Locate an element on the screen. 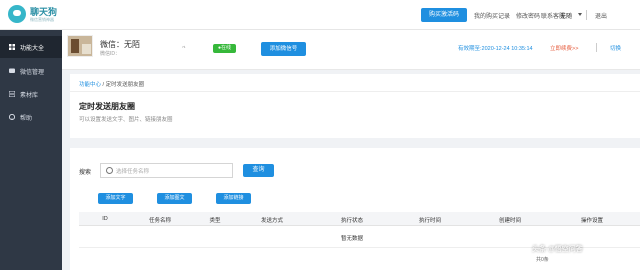  wechat-icon is located at coordinates (12, 70).